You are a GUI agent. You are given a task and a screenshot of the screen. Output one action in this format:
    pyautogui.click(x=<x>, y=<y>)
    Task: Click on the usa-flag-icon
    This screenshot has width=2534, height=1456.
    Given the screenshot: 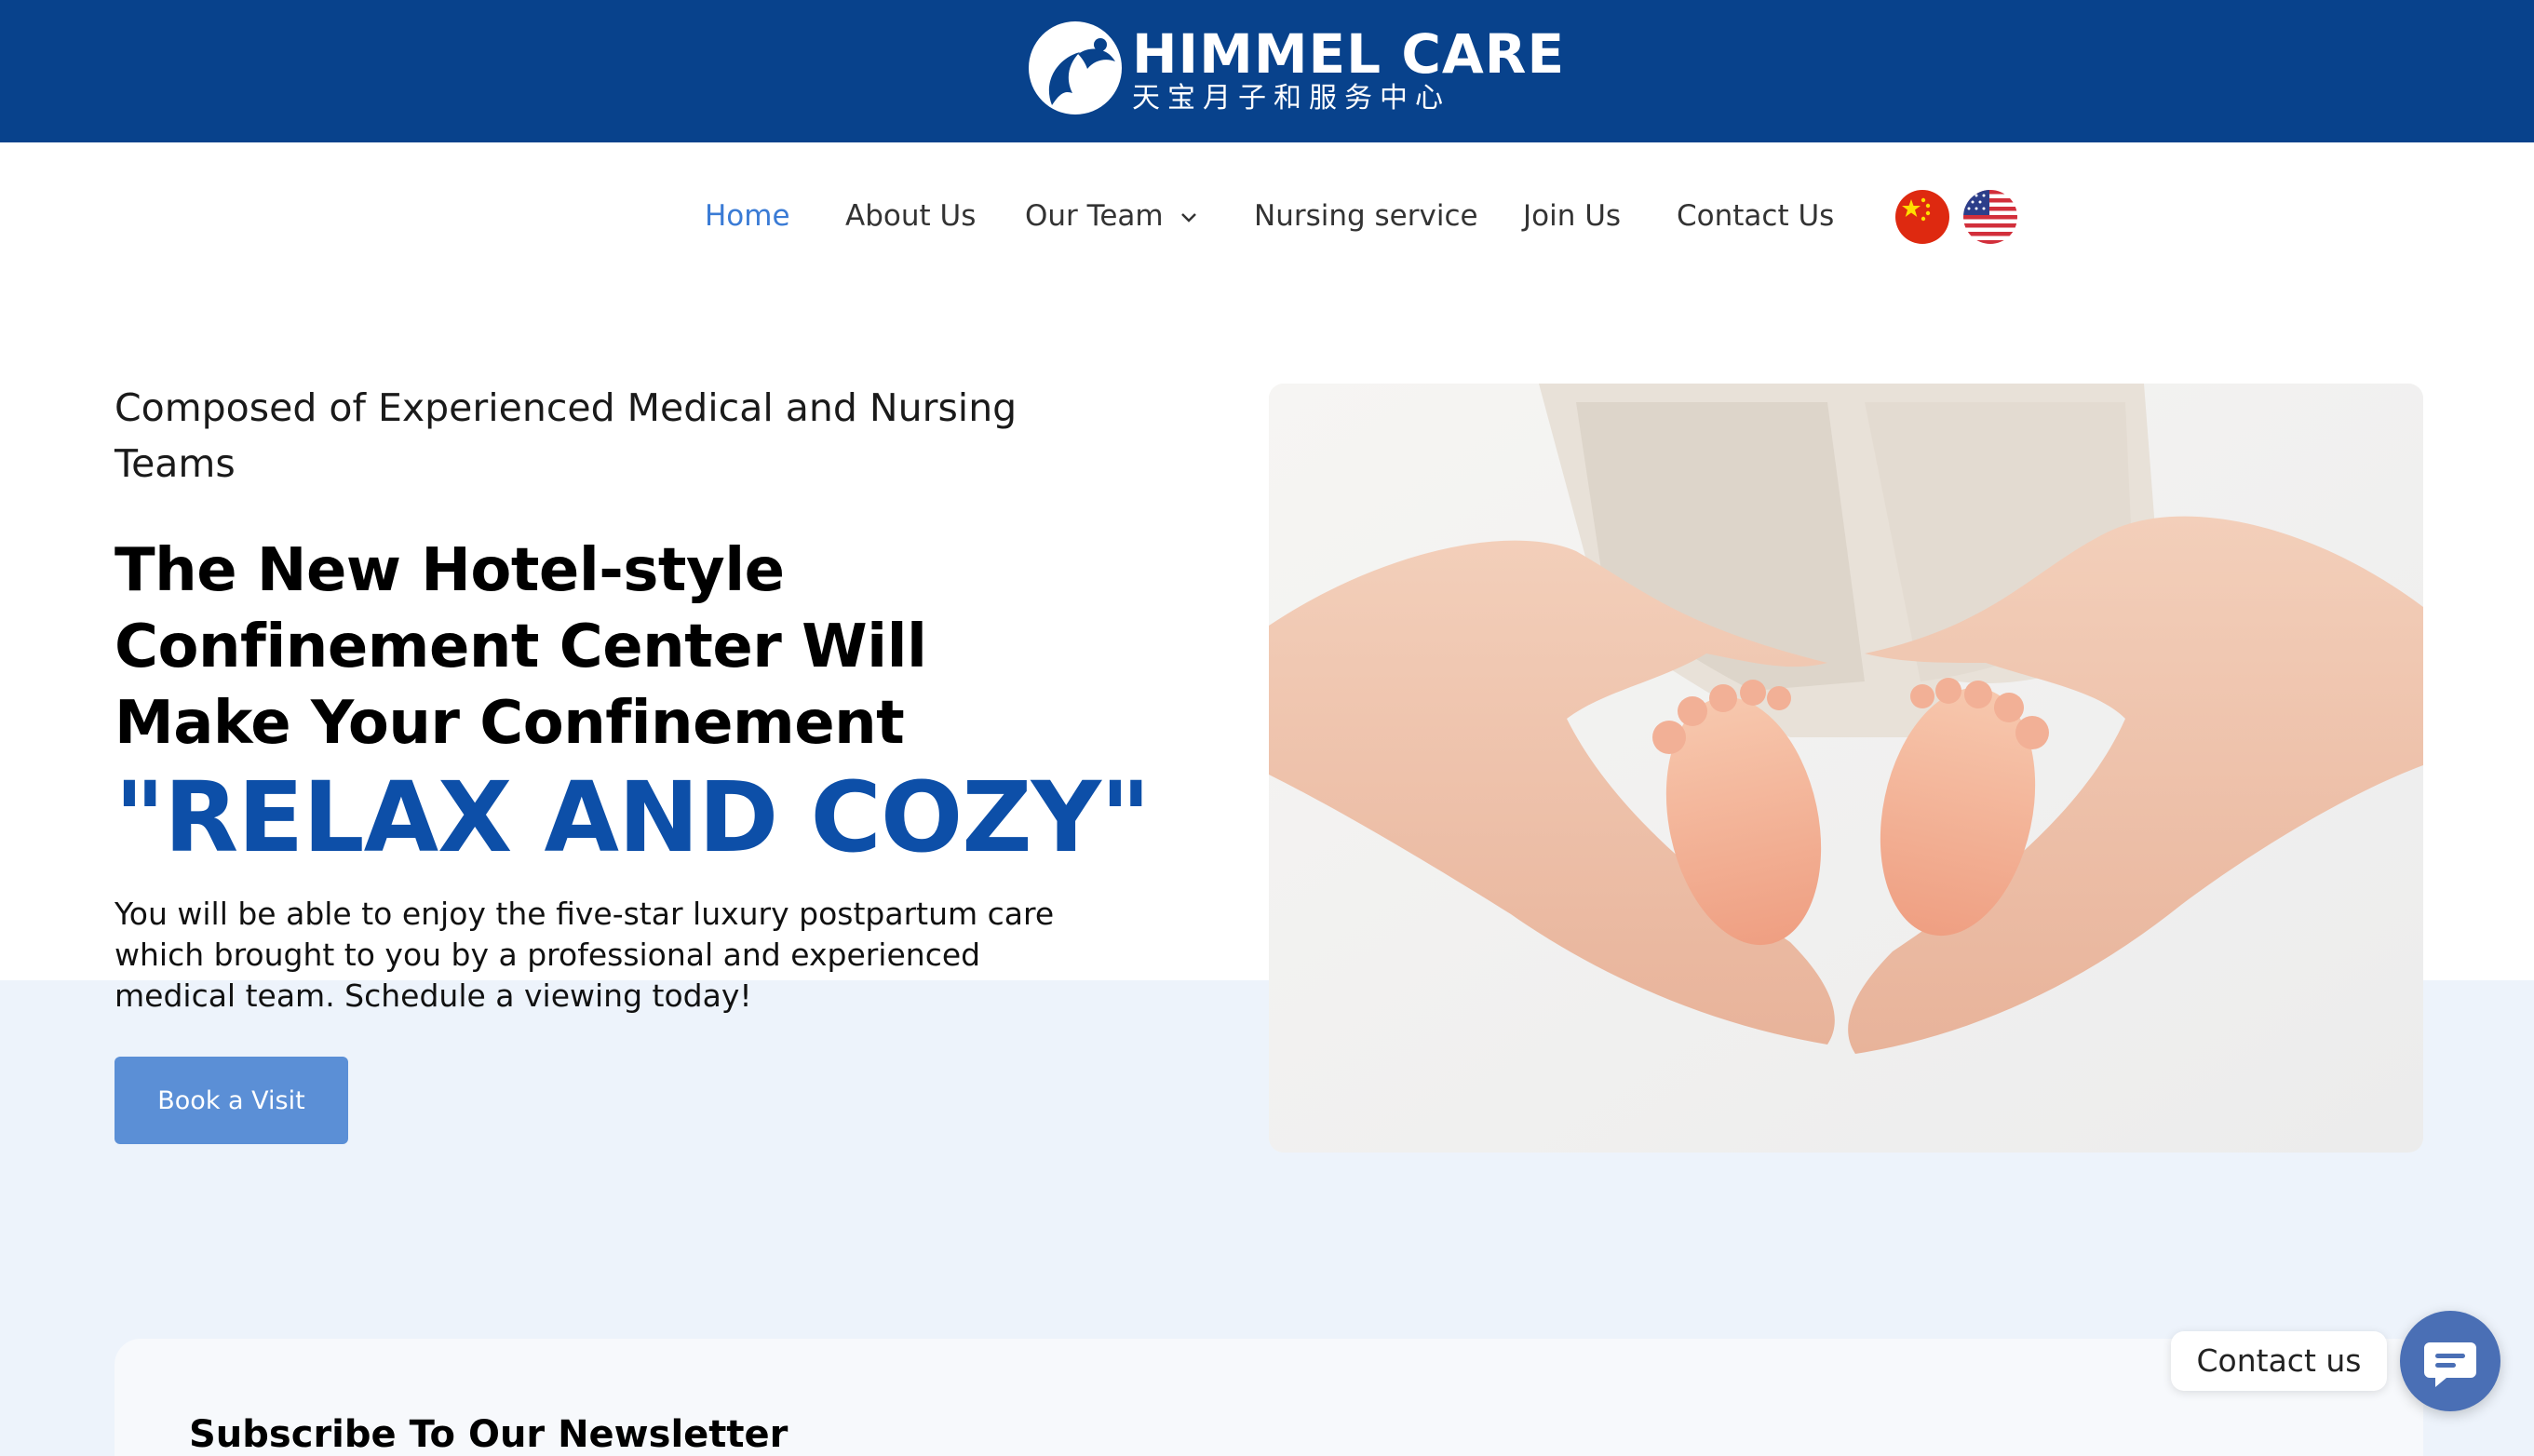 What is the action you would take?
    pyautogui.click(x=1990, y=217)
    